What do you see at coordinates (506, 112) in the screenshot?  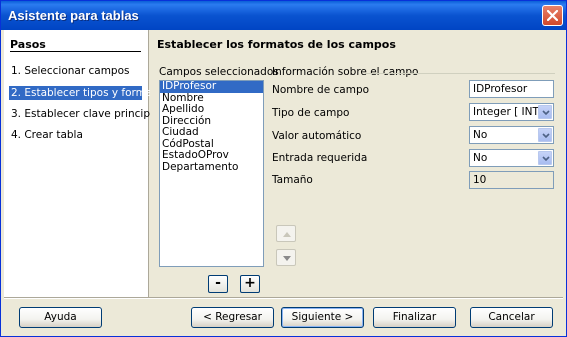 I see `field-type-value: Integer [ INTEGER ]` at bounding box center [506, 112].